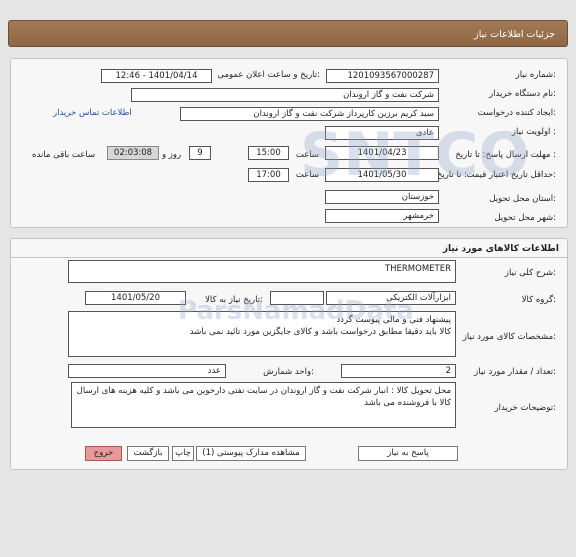  What do you see at coordinates (183, 453) in the screenshot?
I see `print-button: چاپ` at bounding box center [183, 453].